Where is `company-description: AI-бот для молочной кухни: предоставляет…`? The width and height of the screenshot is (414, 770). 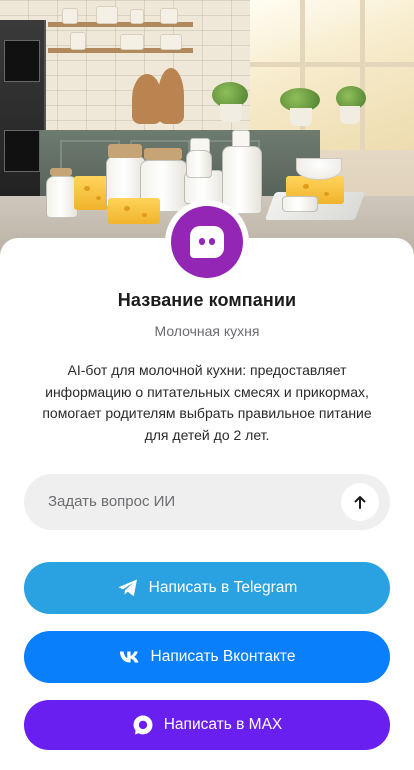 company-description: AI-бот для молочной кухни: предоставляет… is located at coordinates (207, 402).